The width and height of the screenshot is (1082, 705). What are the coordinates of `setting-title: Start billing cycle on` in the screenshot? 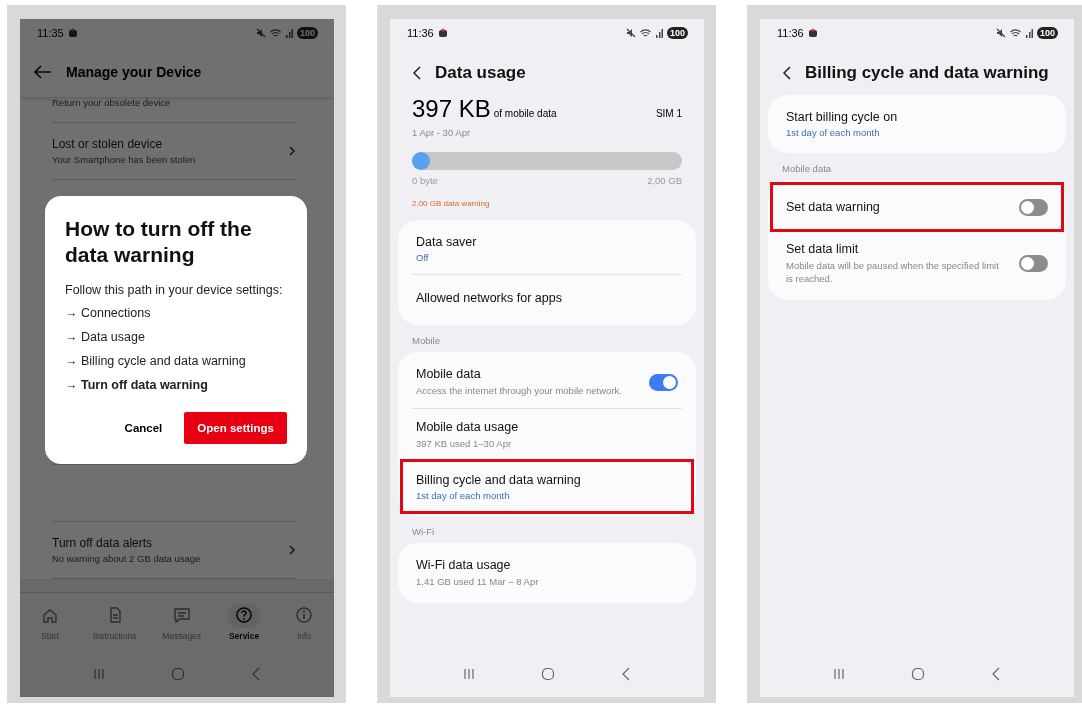 It's located at (842, 117).